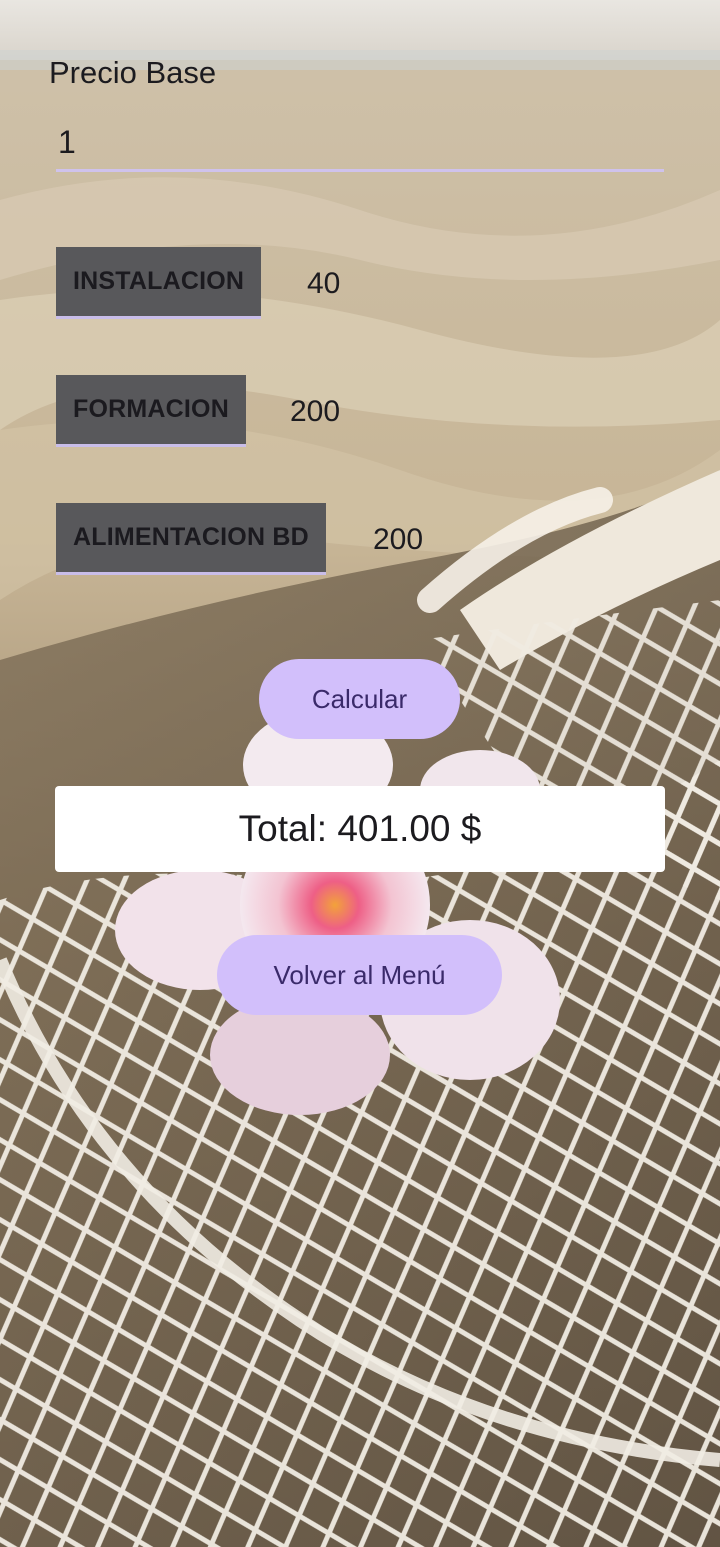 This screenshot has width=720, height=1547. I want to click on instalacion-value: 40, so click(324, 283).